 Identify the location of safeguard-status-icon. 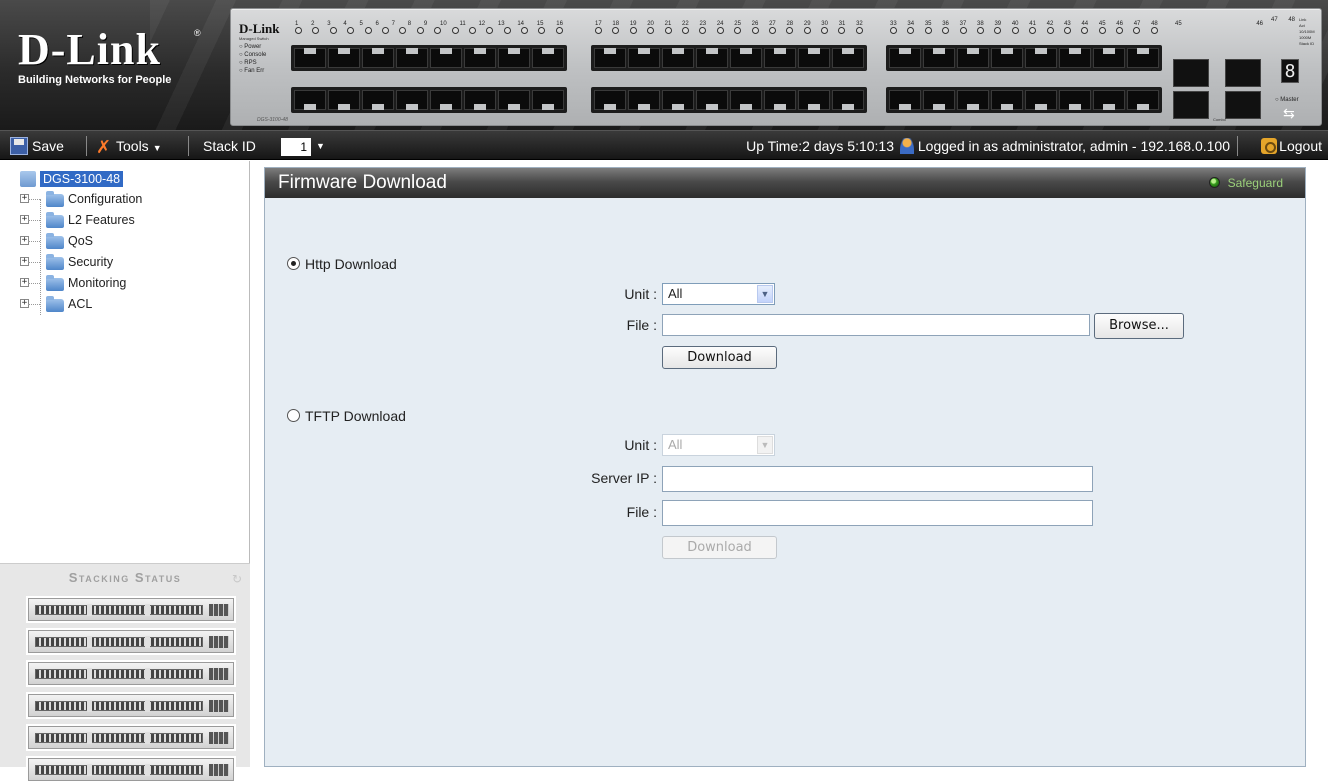
(1214, 182).